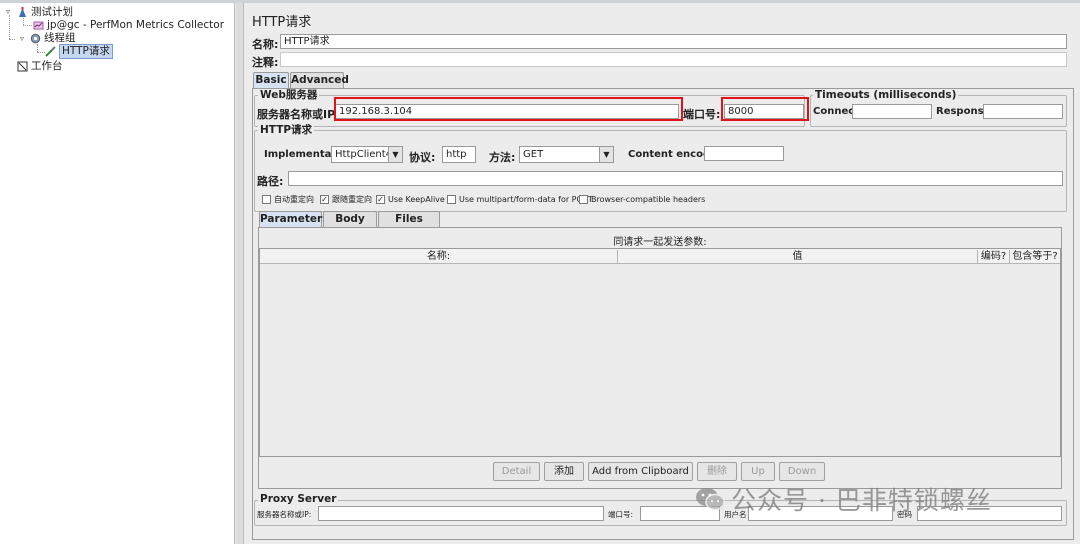 The image size is (1080, 544). What do you see at coordinates (293, 219) in the screenshot?
I see `tab-parameters: Parameters` at bounding box center [293, 219].